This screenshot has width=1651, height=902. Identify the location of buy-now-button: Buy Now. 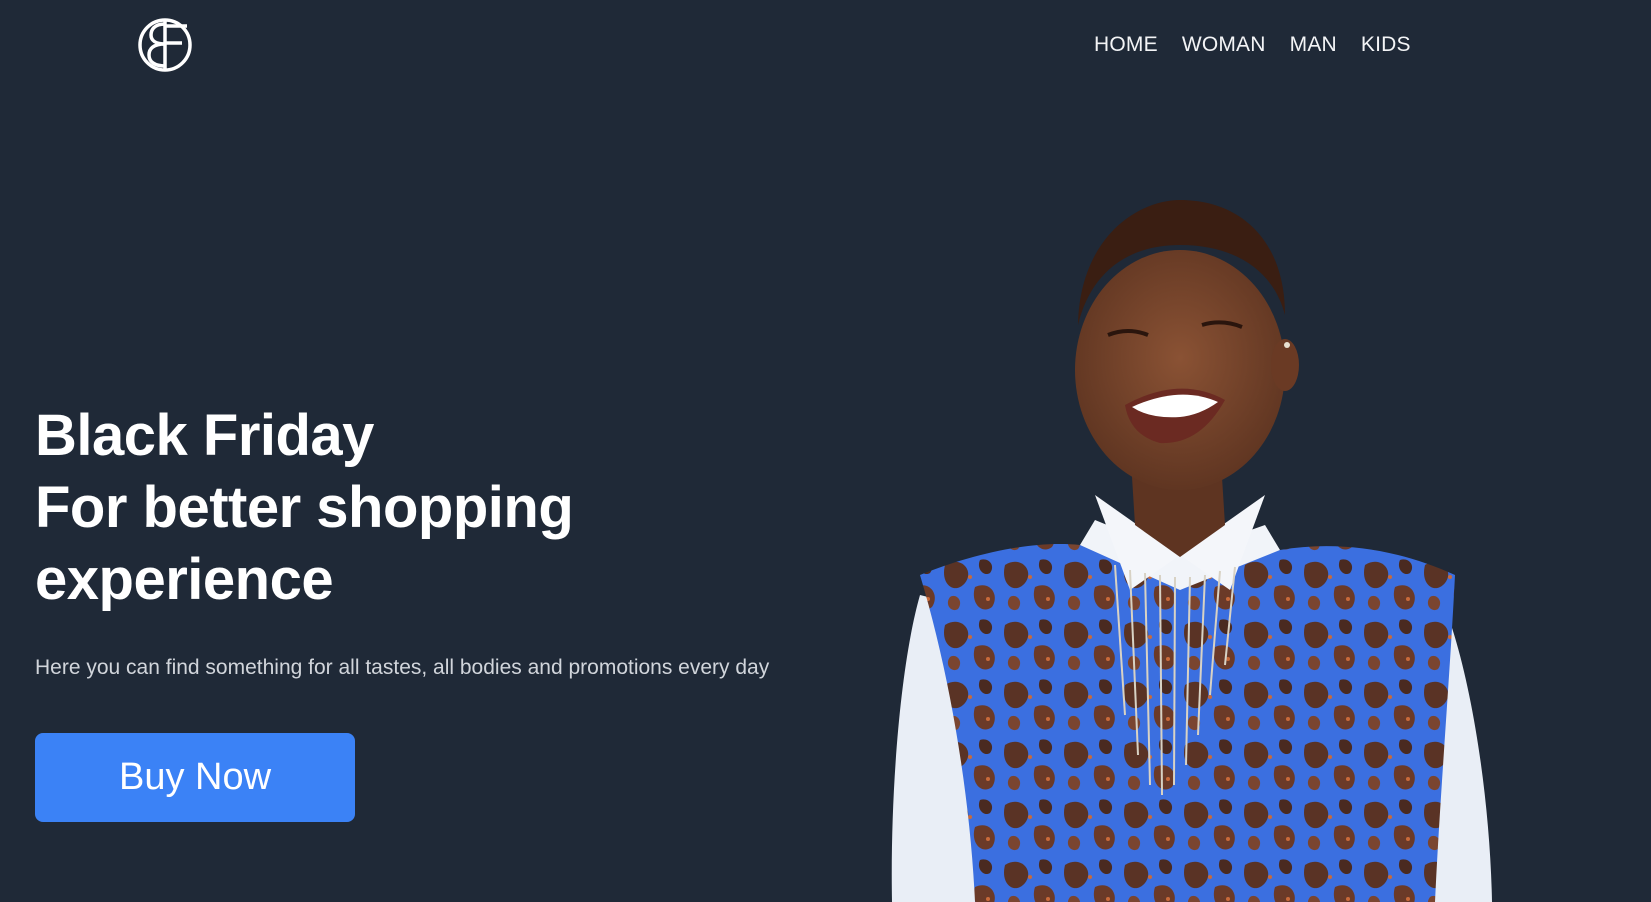
(195, 777).